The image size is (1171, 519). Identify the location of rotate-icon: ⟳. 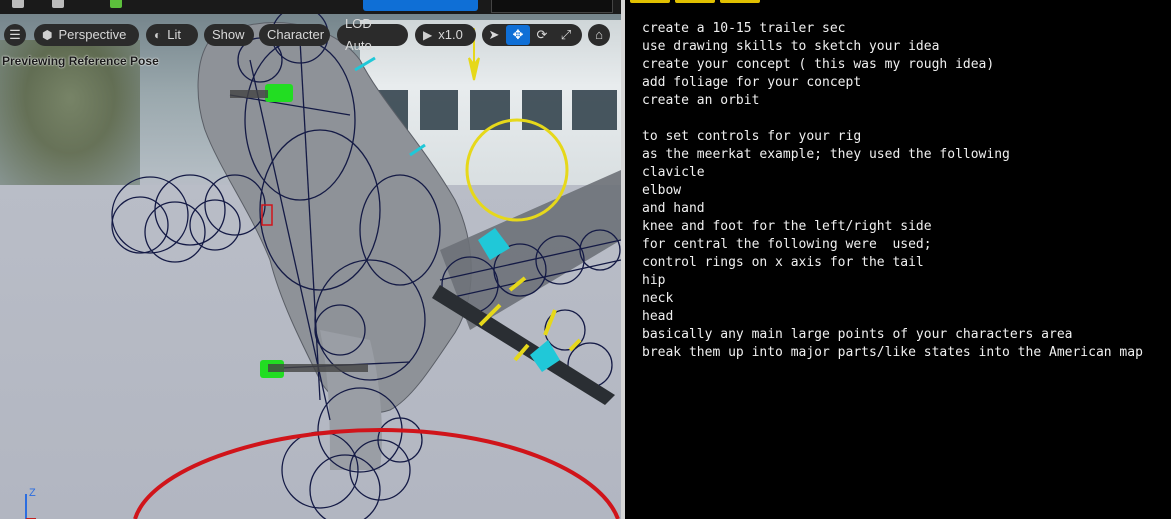
(542, 35).